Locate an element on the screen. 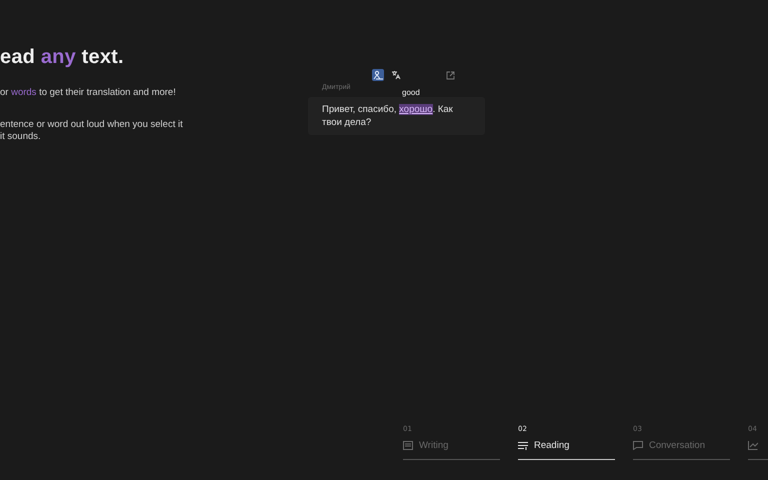 The height and width of the screenshot is (480, 768). translate-icon is located at coordinates (396, 75).